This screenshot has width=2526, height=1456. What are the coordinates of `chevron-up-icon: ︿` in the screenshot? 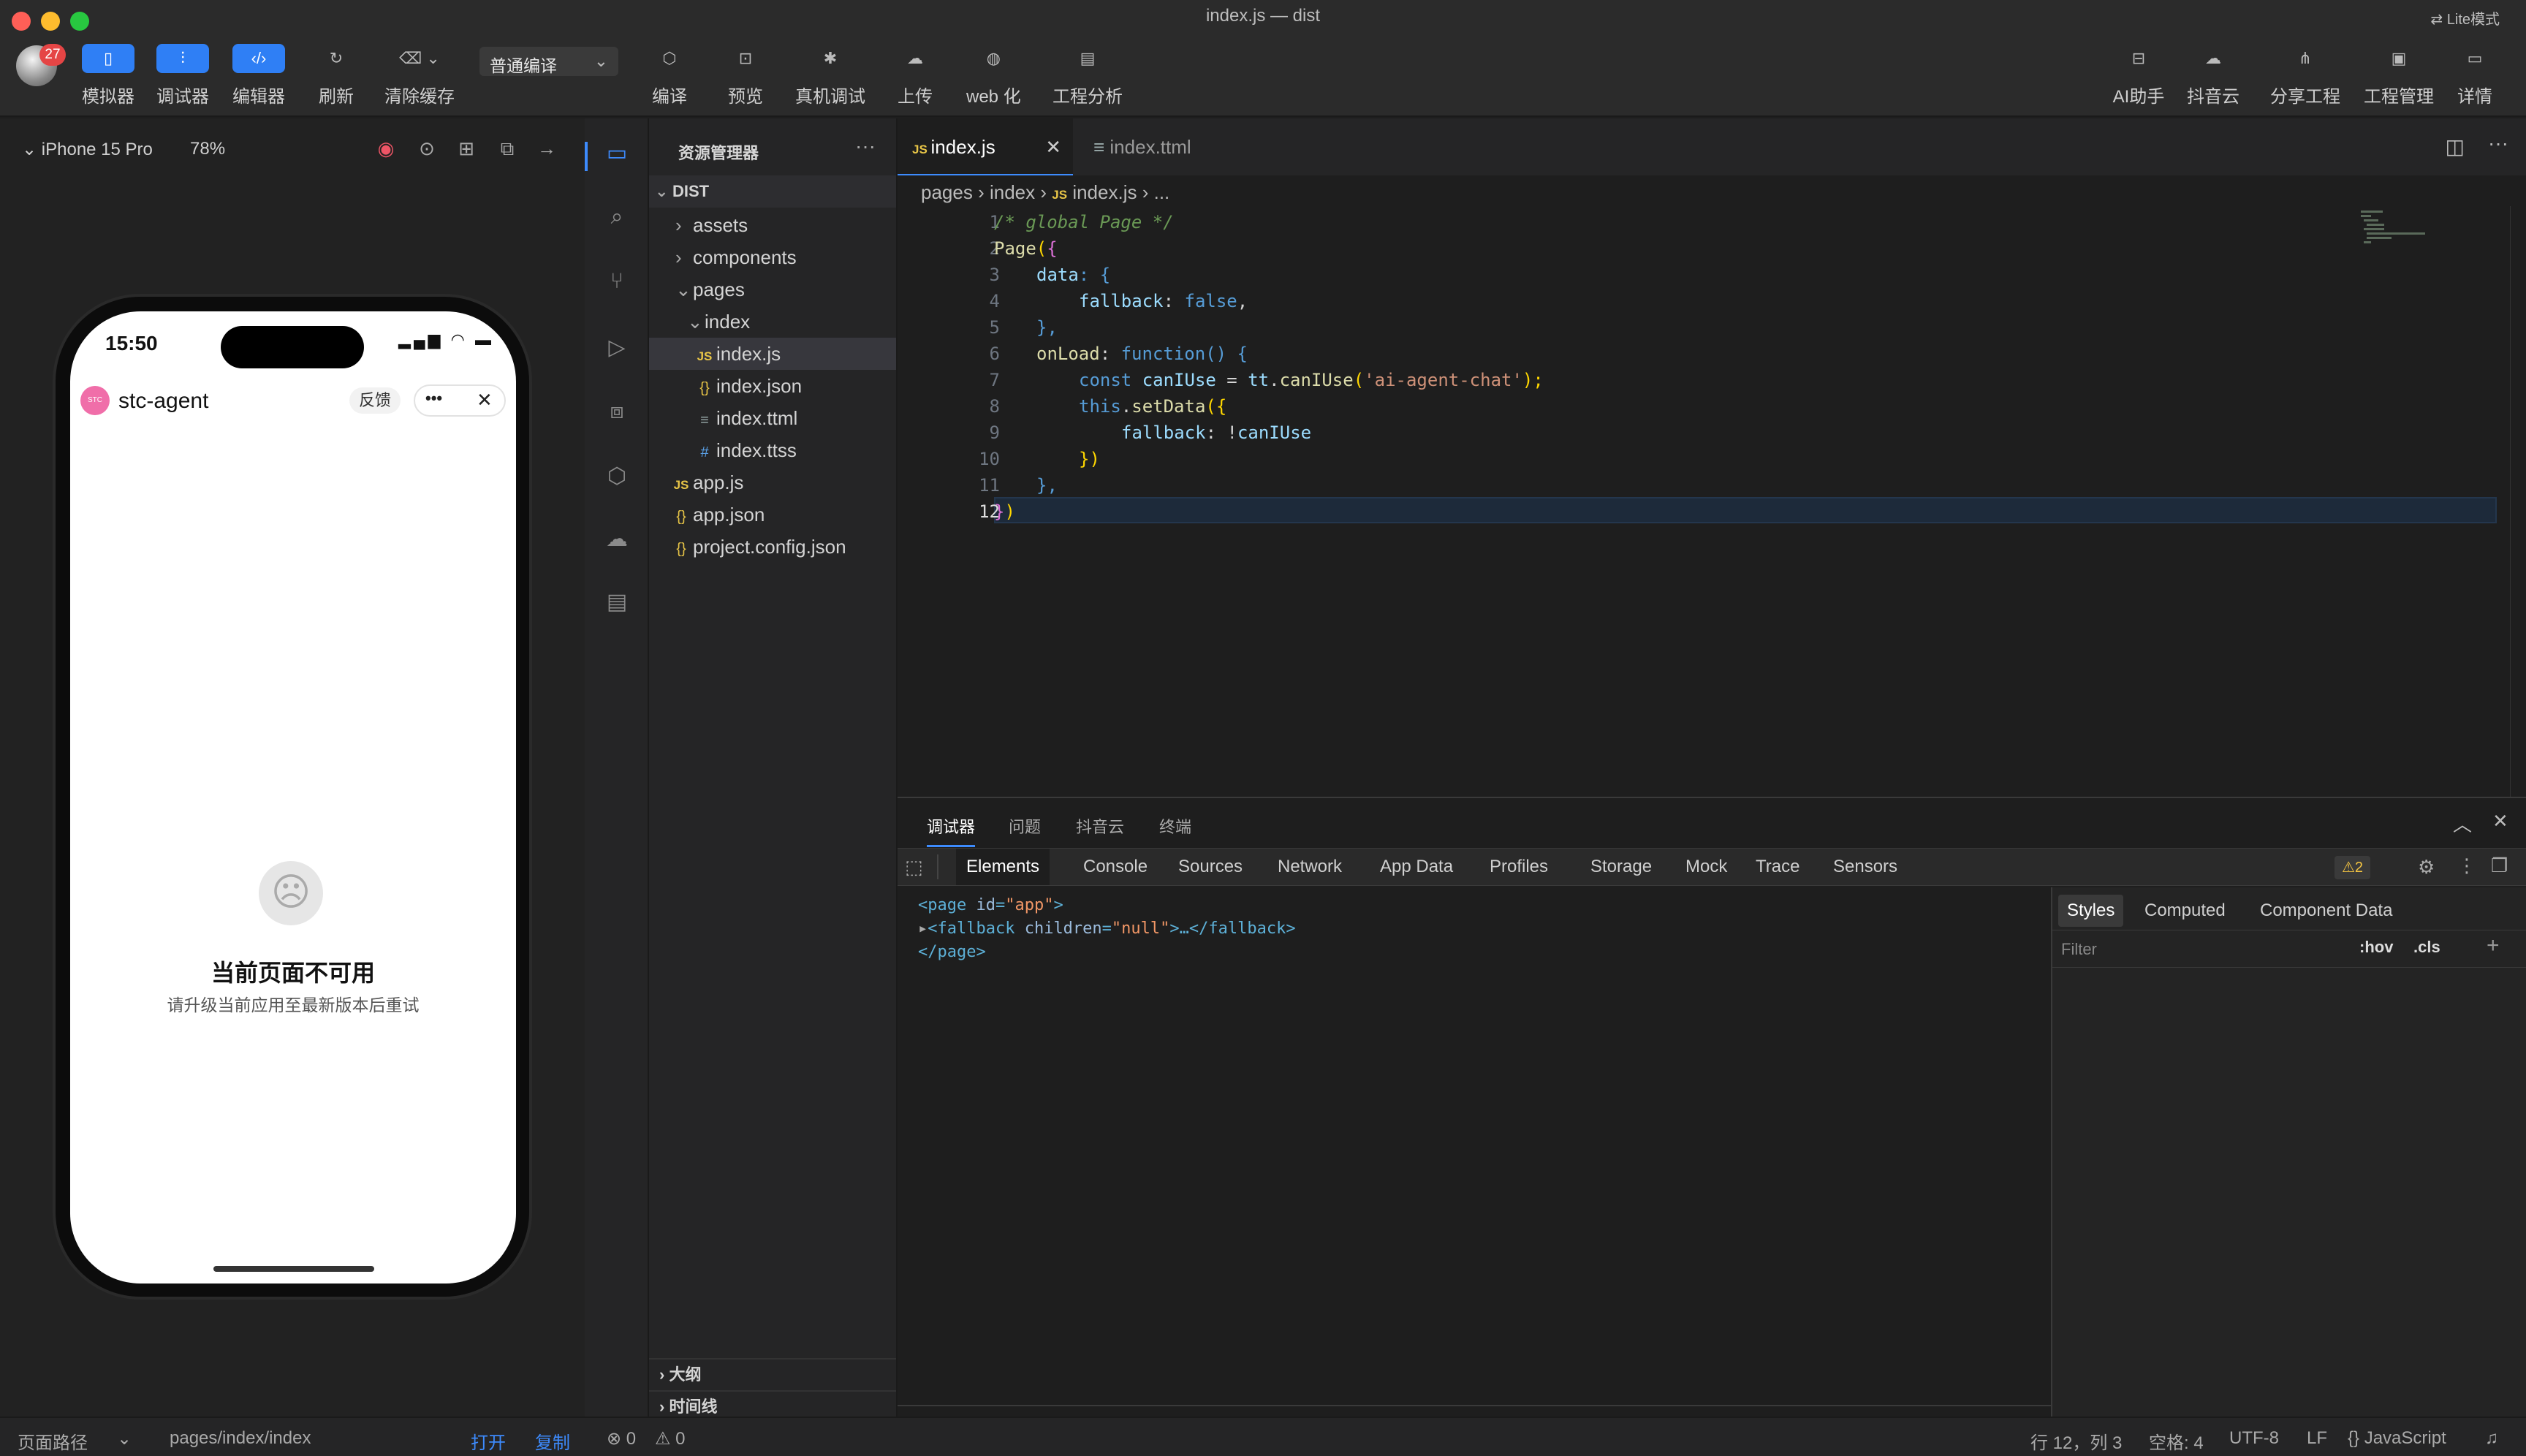 It's located at (2462, 823).